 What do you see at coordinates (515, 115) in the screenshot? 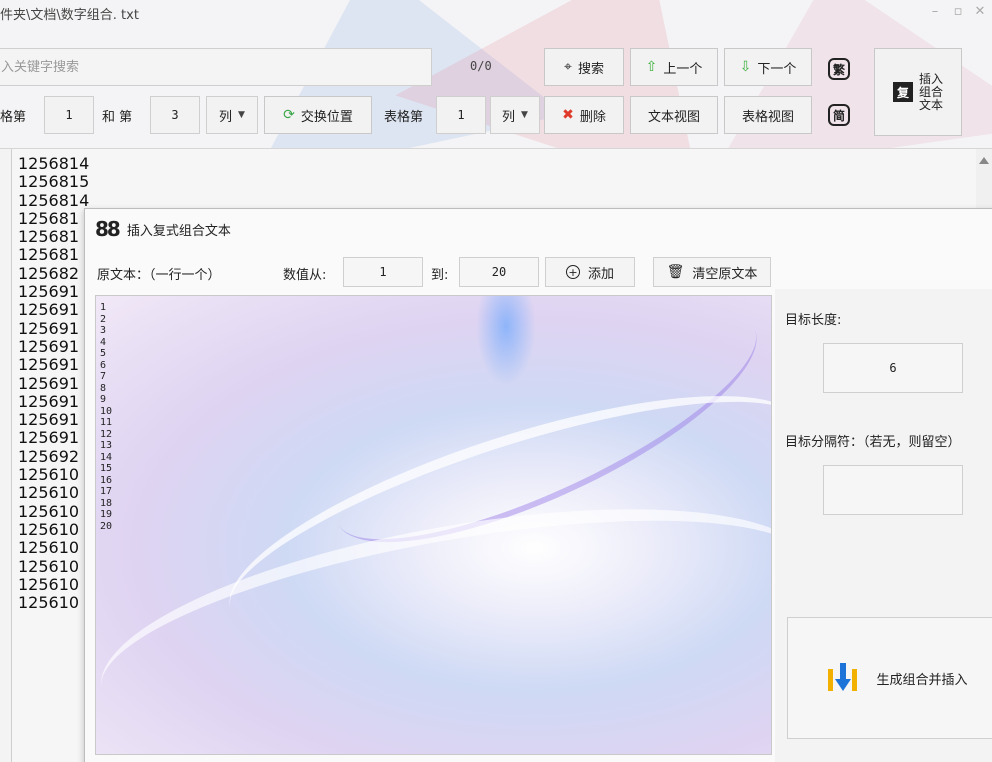
I see `delete-unit-dropdown: 列 ▼` at bounding box center [515, 115].